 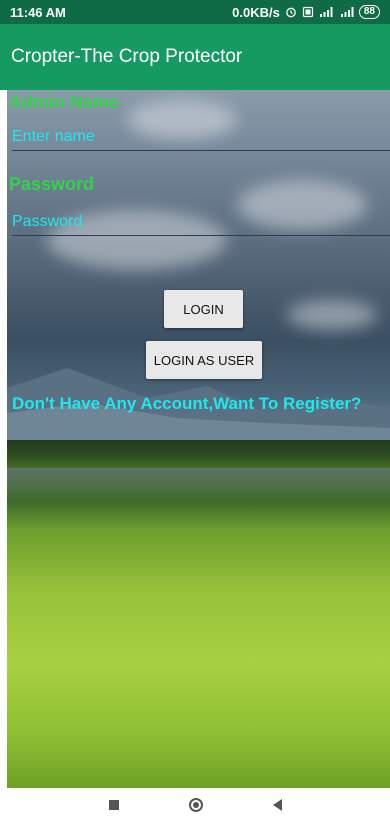 What do you see at coordinates (204, 360) in the screenshot?
I see `login-as-user-button: LOGIN AS USER` at bounding box center [204, 360].